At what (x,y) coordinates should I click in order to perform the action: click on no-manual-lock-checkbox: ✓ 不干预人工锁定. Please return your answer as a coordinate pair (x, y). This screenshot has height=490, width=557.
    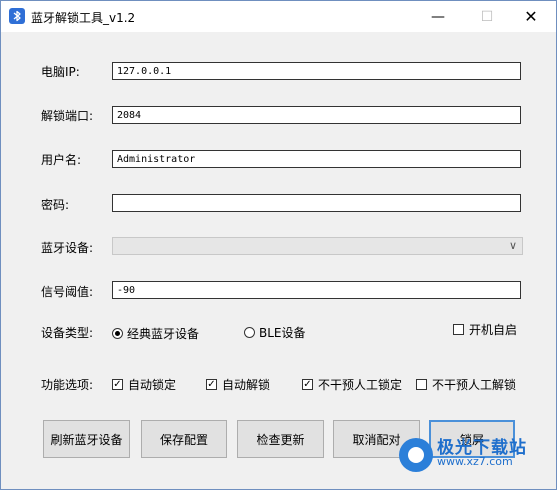
    Looking at the image, I should click on (352, 384).